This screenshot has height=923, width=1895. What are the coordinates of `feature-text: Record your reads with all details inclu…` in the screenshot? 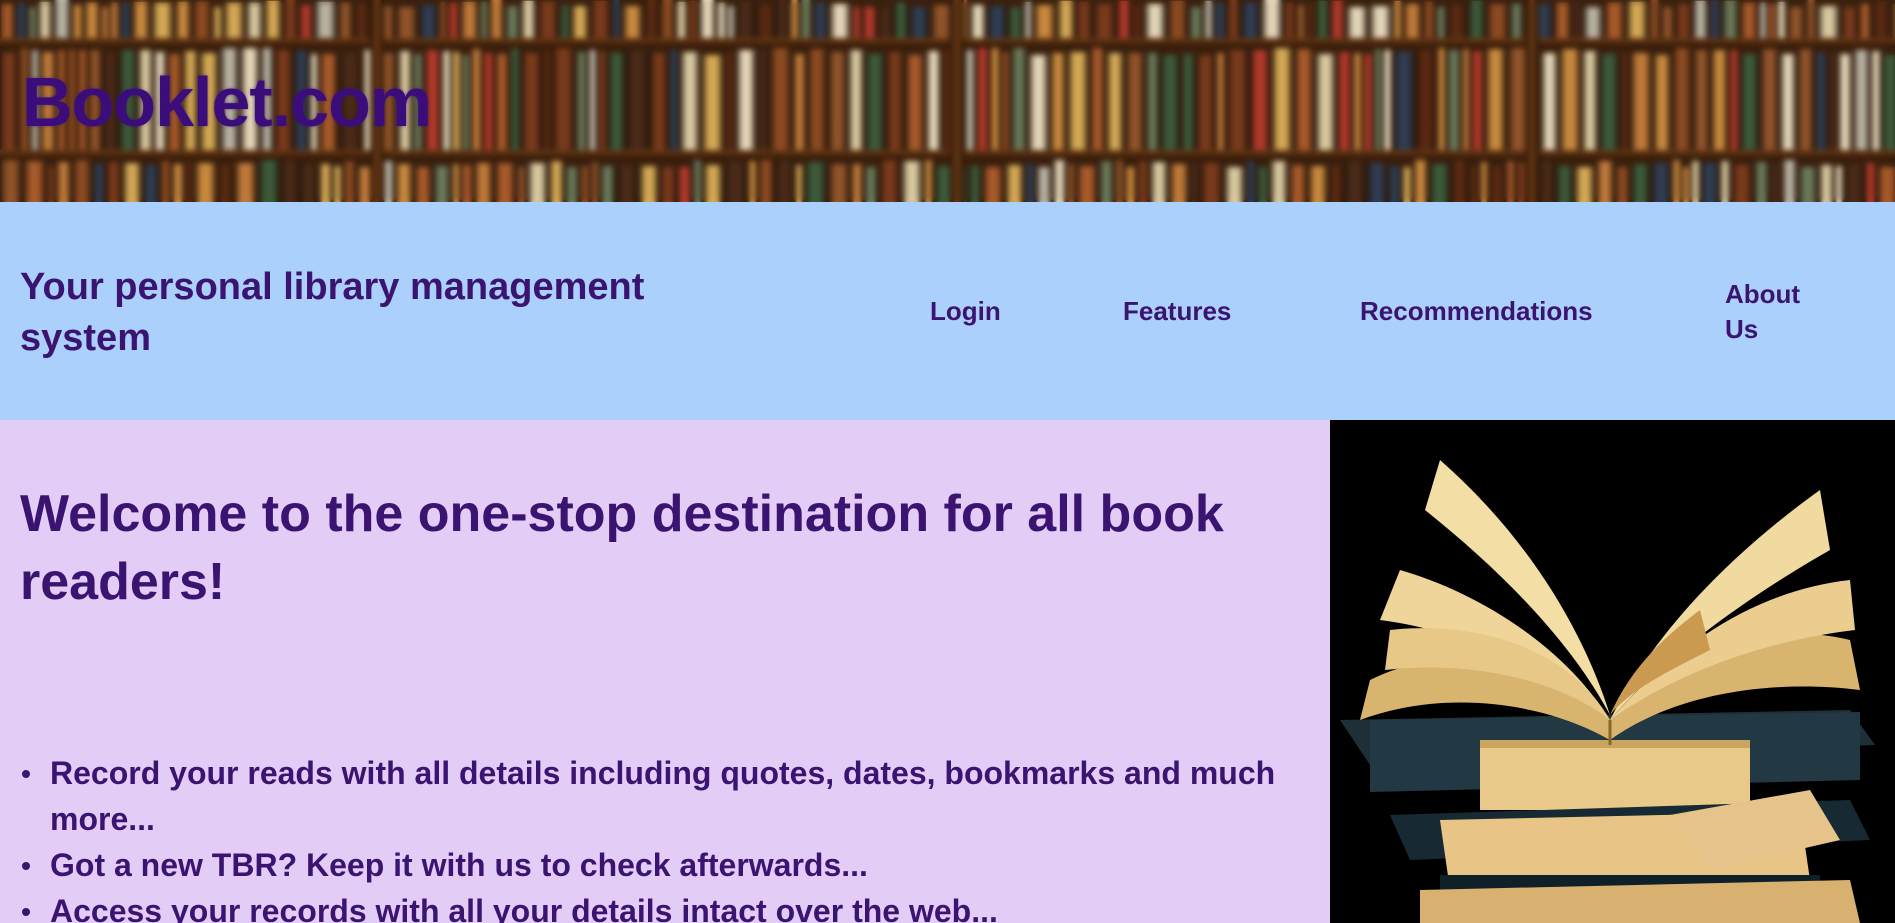 It's located at (663, 796).